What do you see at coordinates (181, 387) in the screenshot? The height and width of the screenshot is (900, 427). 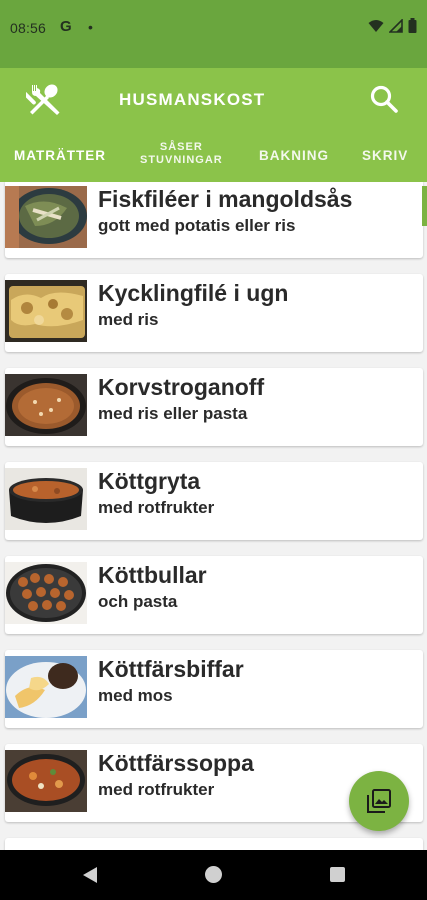 I see `recipe-title: Korvstroganoff` at bounding box center [181, 387].